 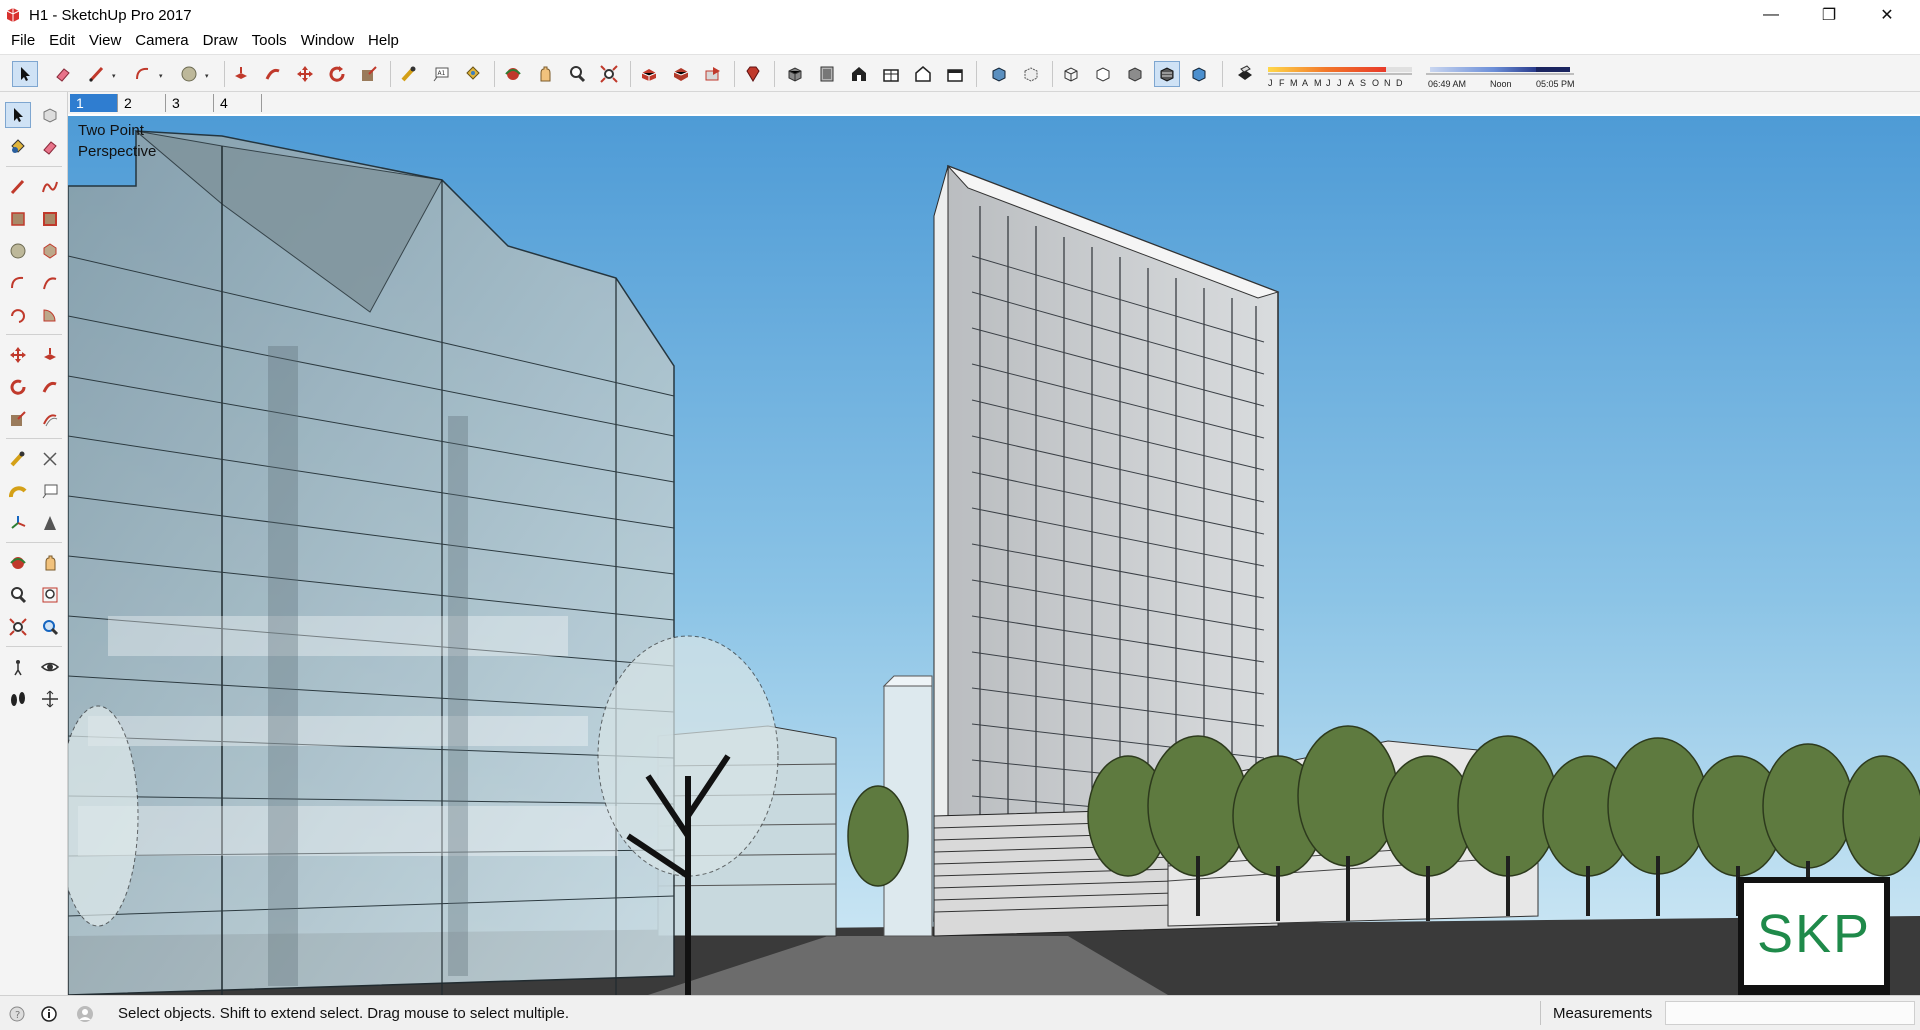 I want to click on axes-icon, so click(x=18, y=523).